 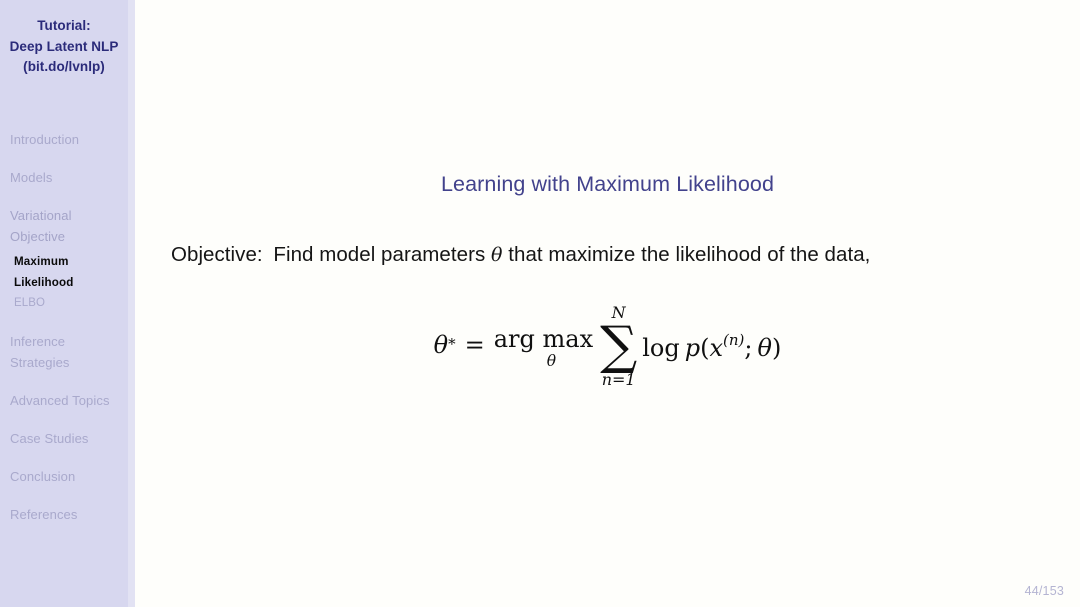 I want to click on sidebar-title-line-3: (bit.do/lvnlp), so click(x=64, y=66).